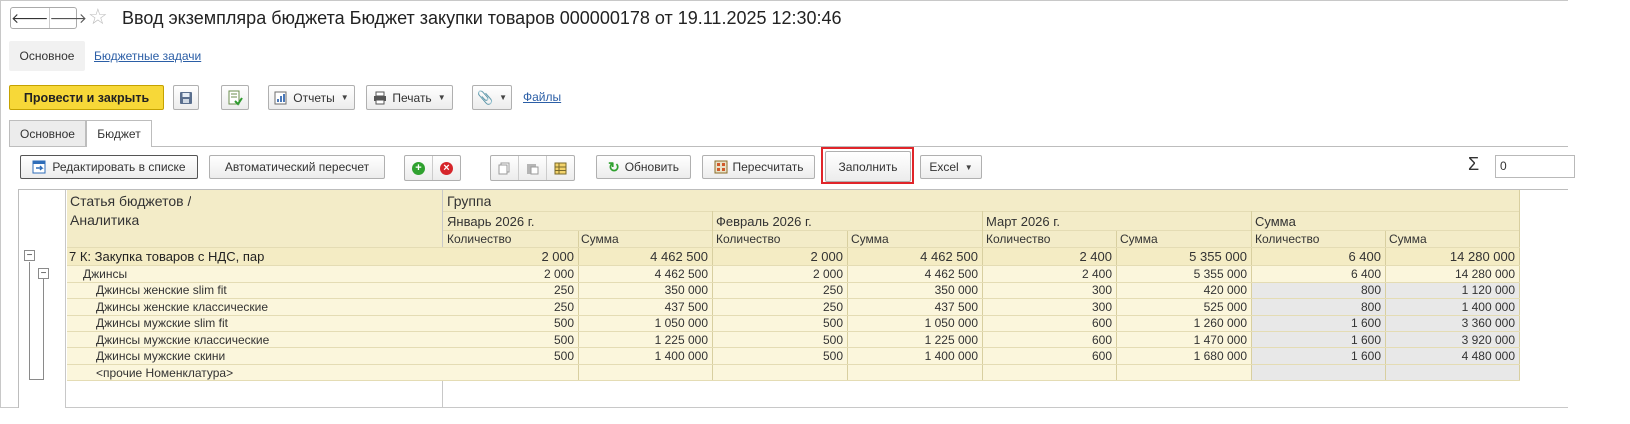 This screenshot has width=1630, height=424. What do you see at coordinates (105, 273) in the screenshot?
I see `row-label: Джинсы` at bounding box center [105, 273].